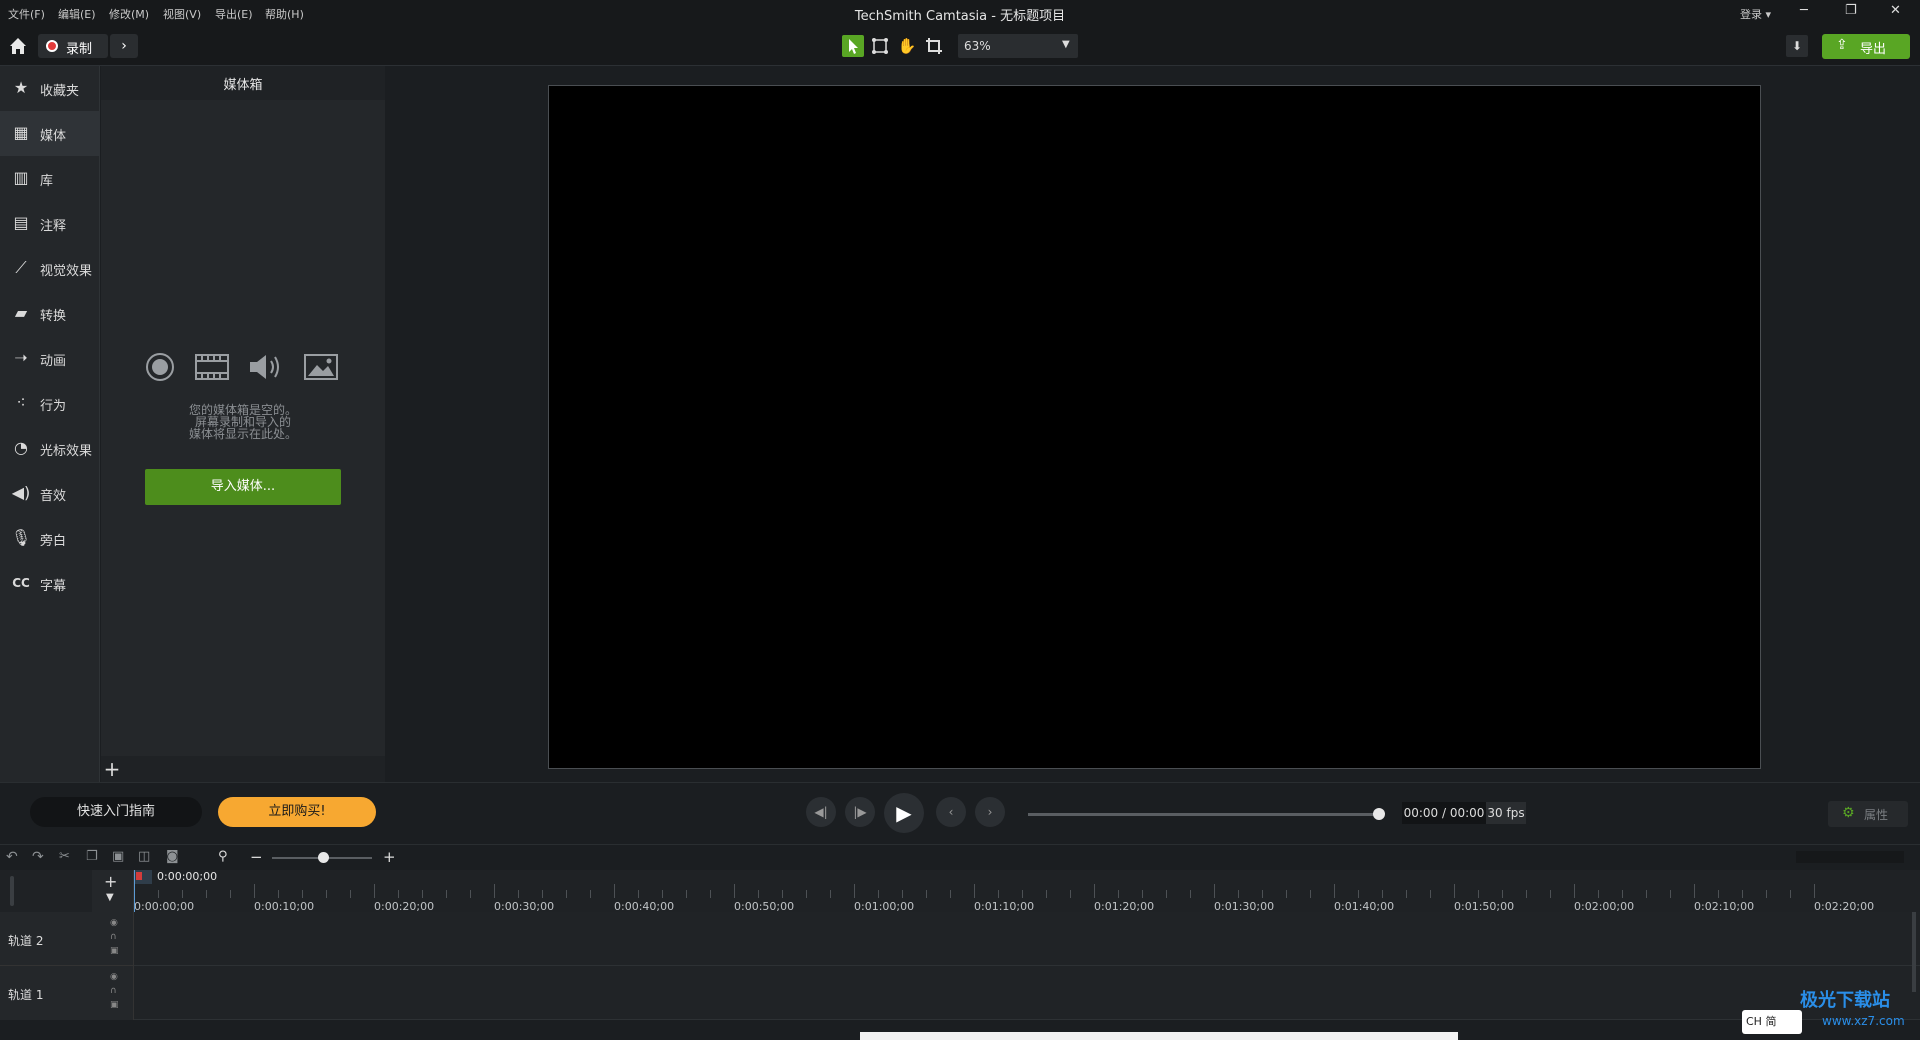  I want to click on restore-icon: ❐, so click(1851, 10).